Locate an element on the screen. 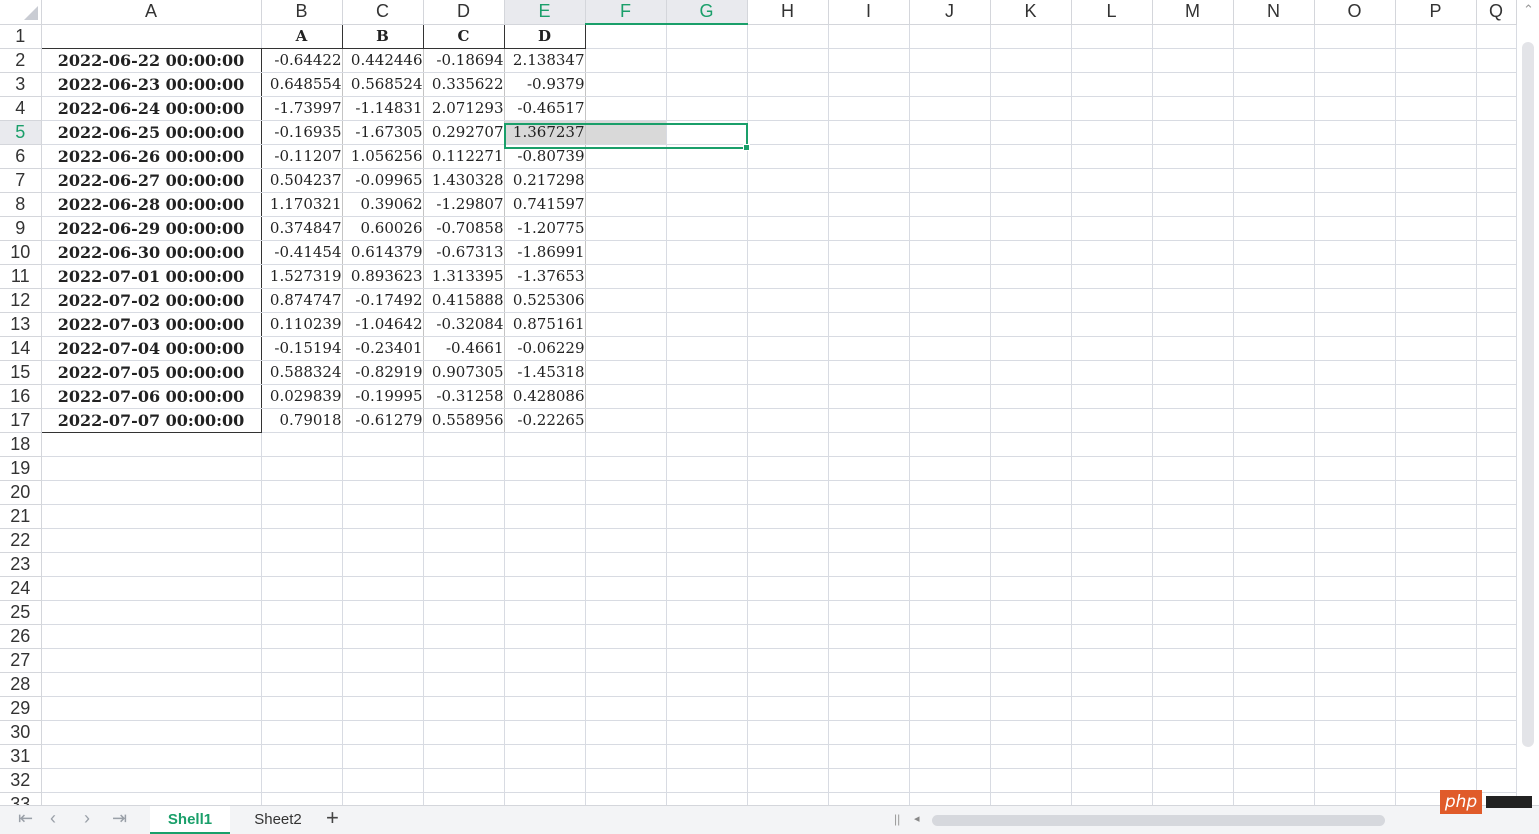 The width and height of the screenshot is (1539, 834). cell-f17 is located at coordinates (626, 420).